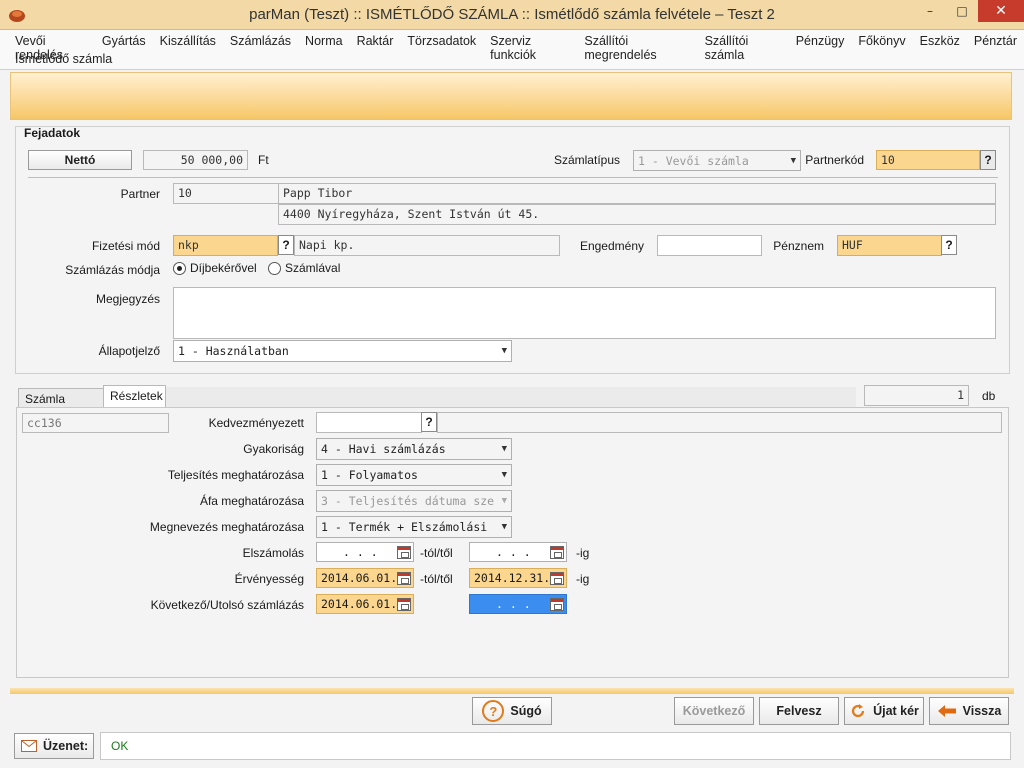  What do you see at coordinates (949, 245) in the screenshot?
I see `currency-lookup-button: ?` at bounding box center [949, 245].